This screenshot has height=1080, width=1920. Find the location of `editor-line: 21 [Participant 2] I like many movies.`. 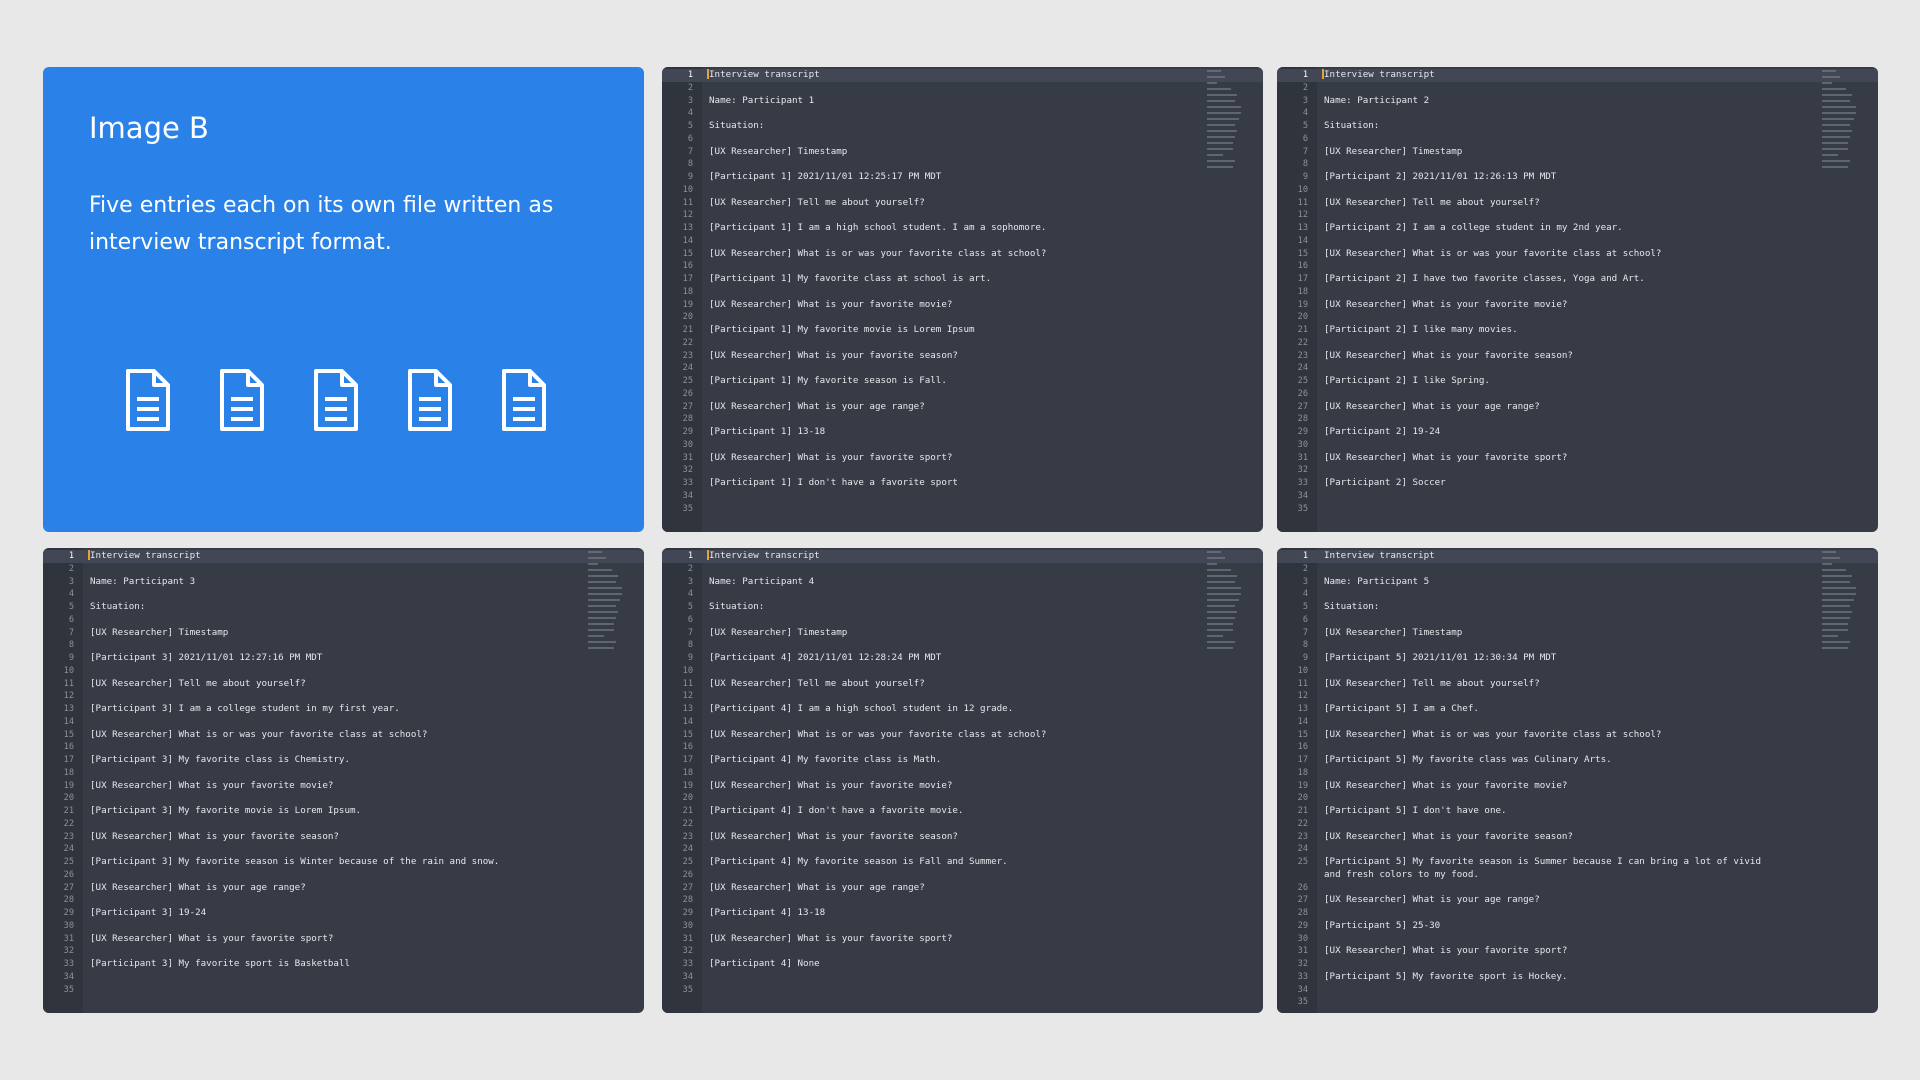

editor-line: 21 [Participant 2] I like many movies. is located at coordinates (1577, 330).